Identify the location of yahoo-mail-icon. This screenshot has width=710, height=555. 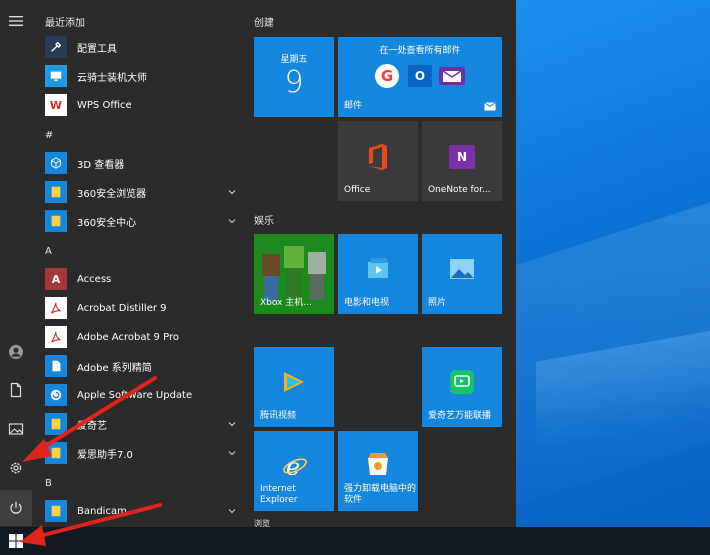
(452, 76).